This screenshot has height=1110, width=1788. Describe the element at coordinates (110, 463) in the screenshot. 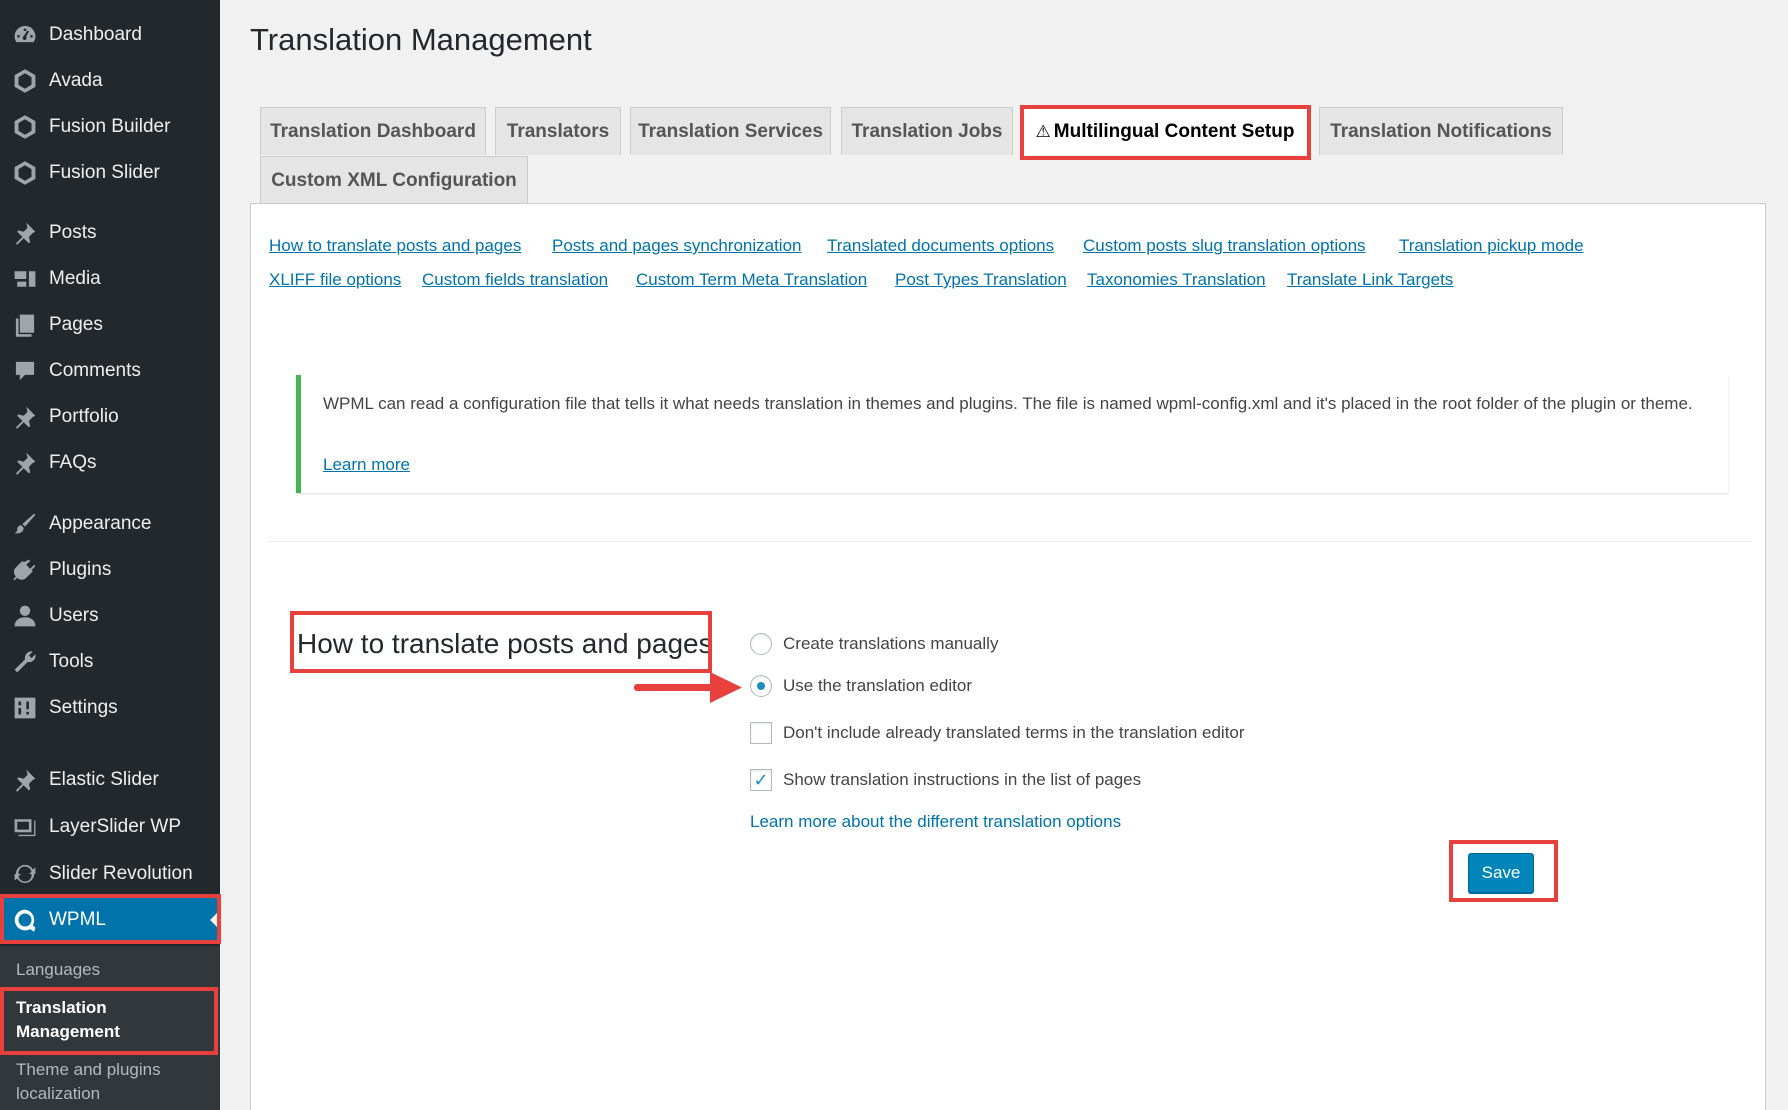

I see `sidebar-item-faqs: FAQs` at that location.